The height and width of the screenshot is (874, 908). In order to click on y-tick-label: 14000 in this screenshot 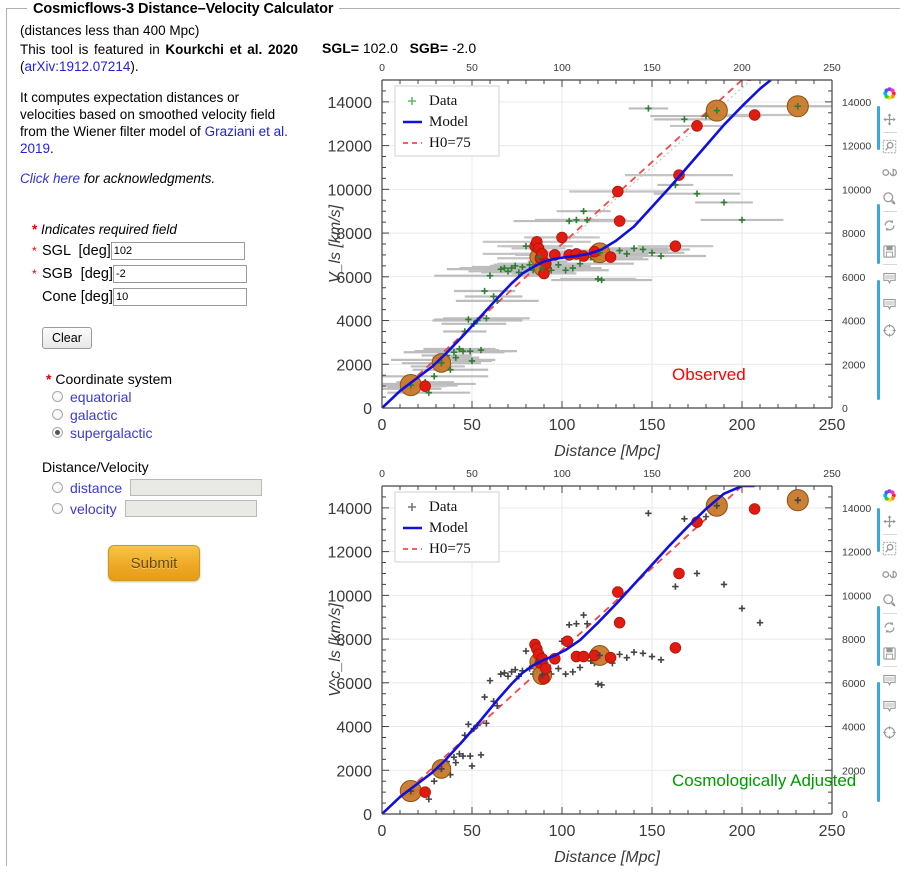, I will do `click(350, 103)`.